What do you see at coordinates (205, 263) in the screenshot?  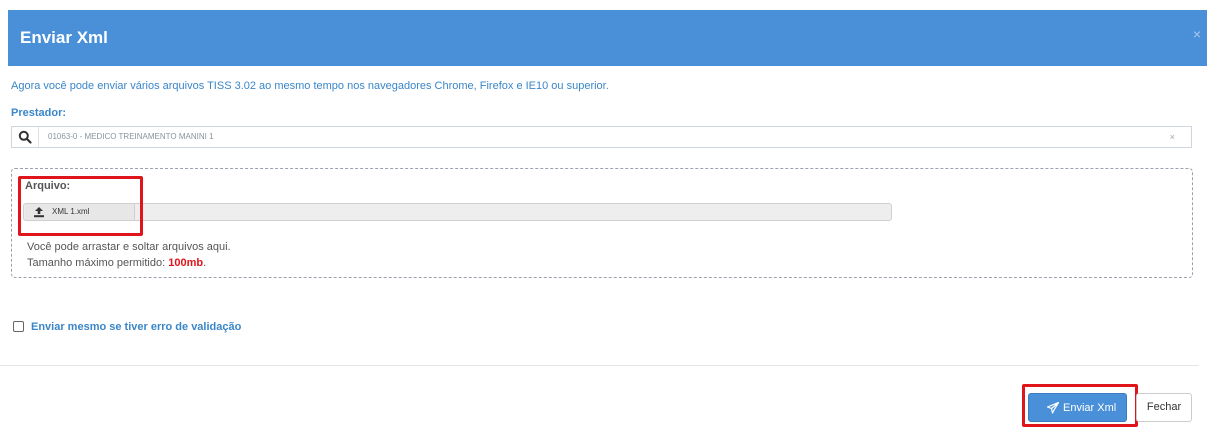 I see `max-size-suffix: .` at bounding box center [205, 263].